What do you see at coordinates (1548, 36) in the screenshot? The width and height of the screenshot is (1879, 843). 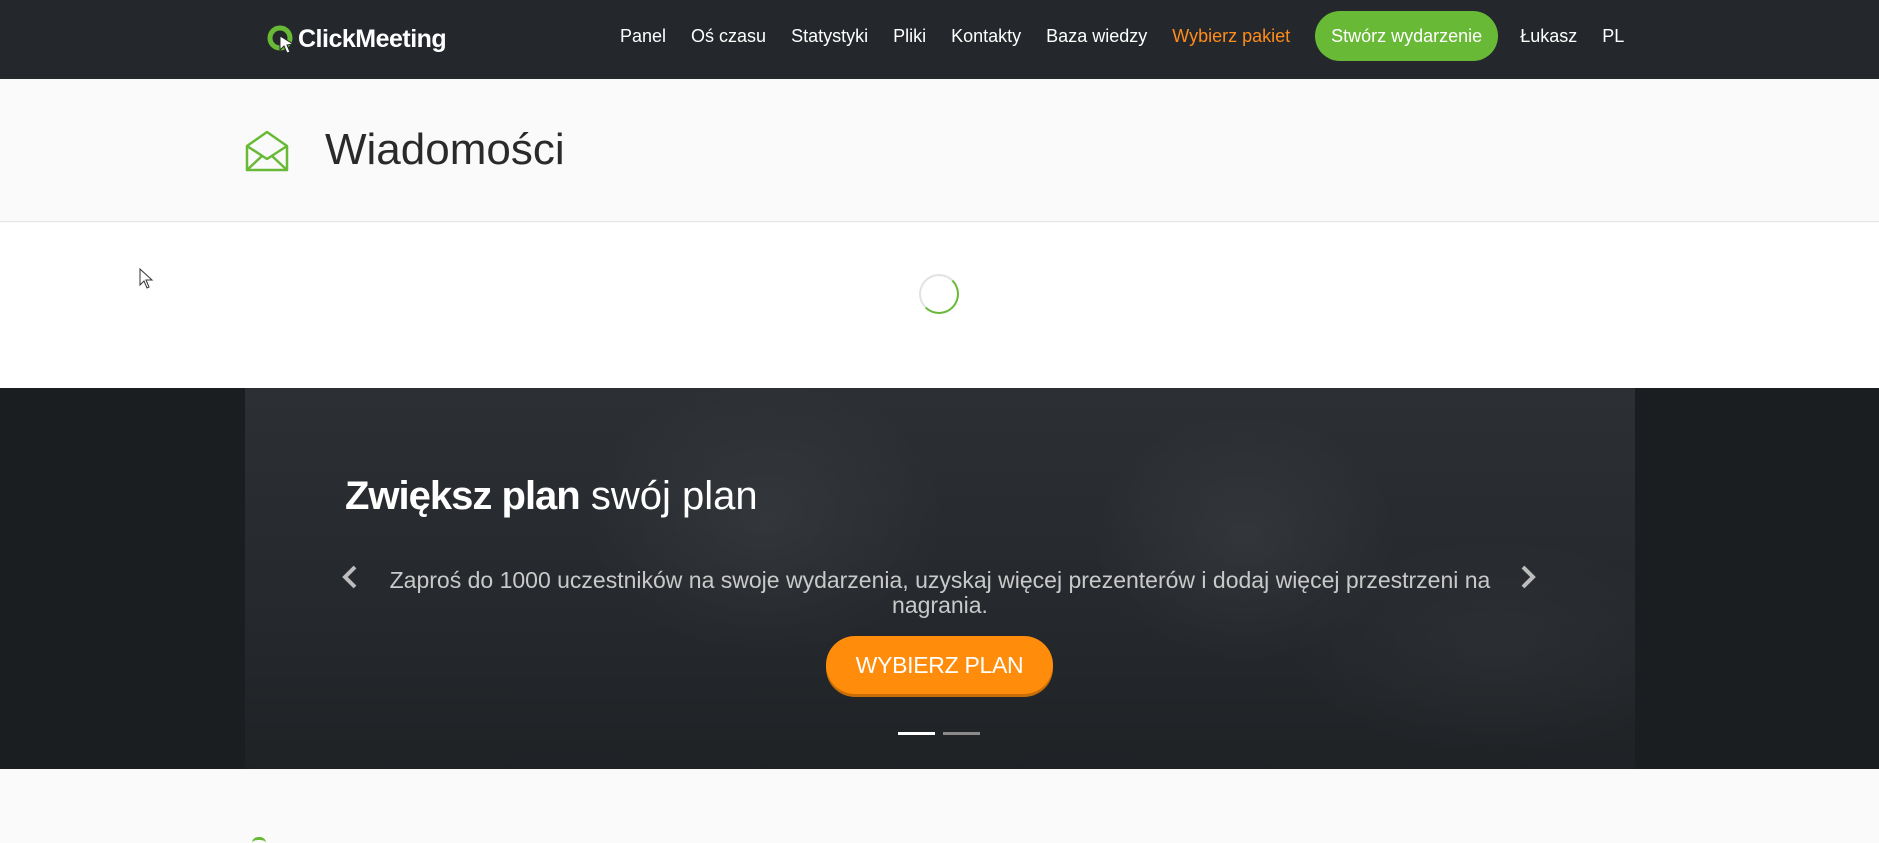 I see `user-menu: Łukasz` at bounding box center [1548, 36].